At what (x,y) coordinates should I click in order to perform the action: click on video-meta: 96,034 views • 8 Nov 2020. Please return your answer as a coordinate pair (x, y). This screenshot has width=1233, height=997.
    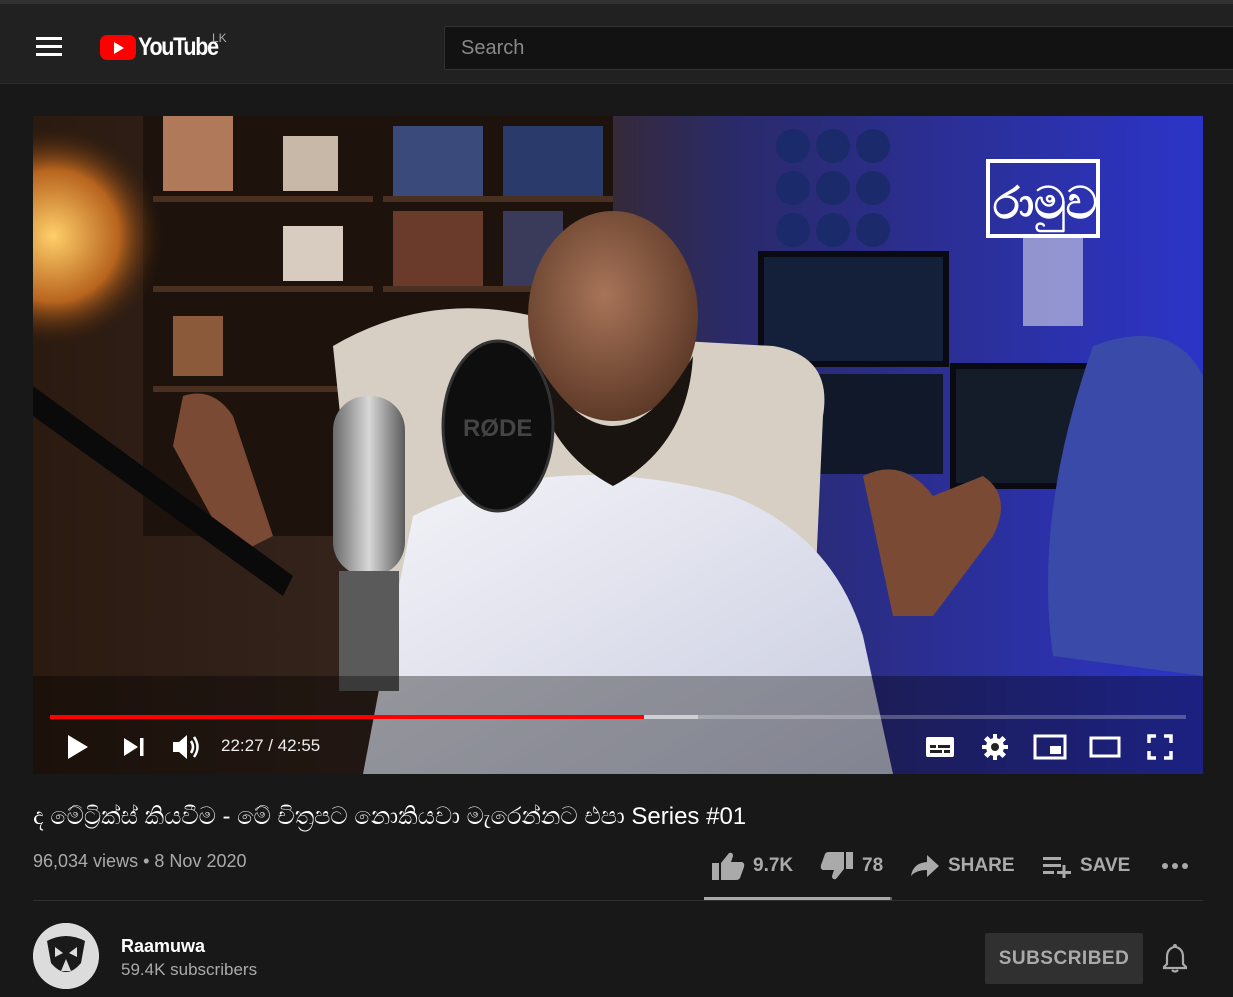
    Looking at the image, I should click on (140, 861).